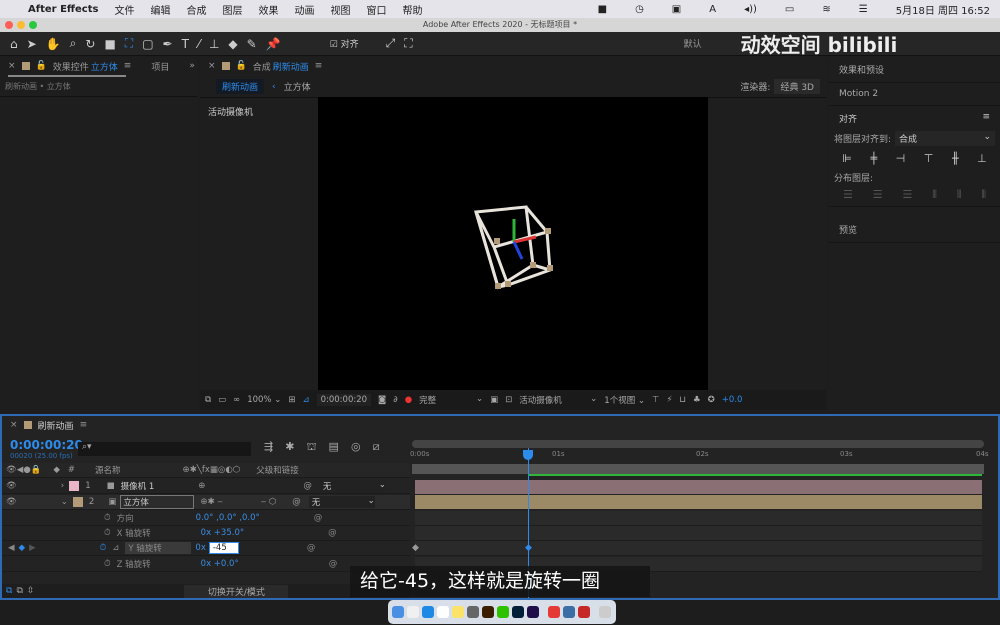 The width and height of the screenshot is (1000, 625). What do you see at coordinates (199, 44) in the screenshot?
I see `brush-tool-icon: ⁄` at bounding box center [199, 44].